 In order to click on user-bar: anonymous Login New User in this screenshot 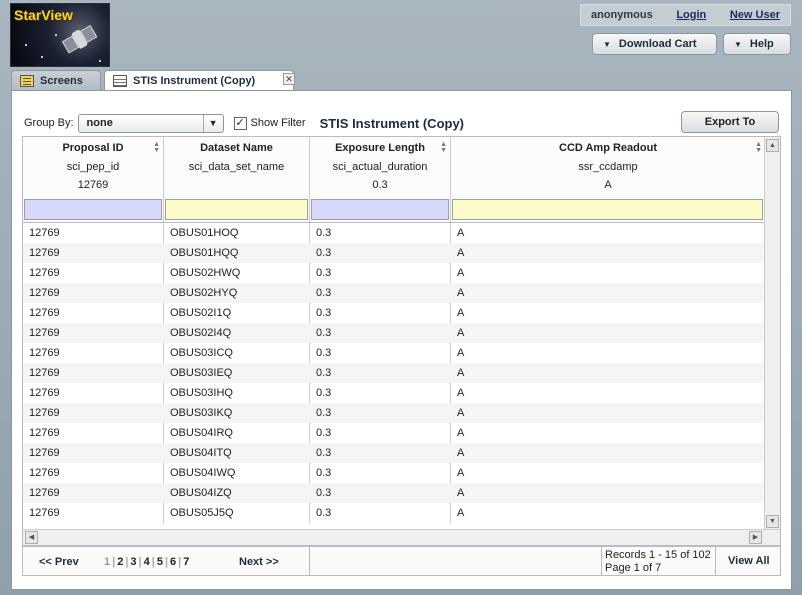, I will do `click(685, 15)`.